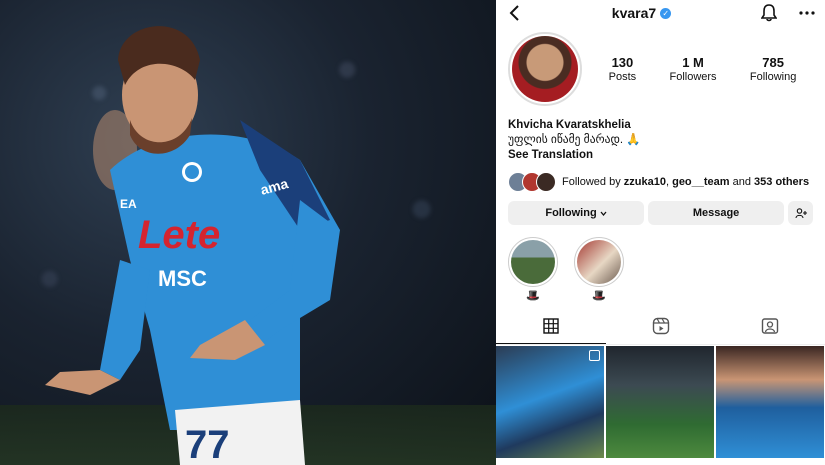 Image resolution: width=825 pixels, height=465 pixels. I want to click on stat-number: 130, so click(622, 62).